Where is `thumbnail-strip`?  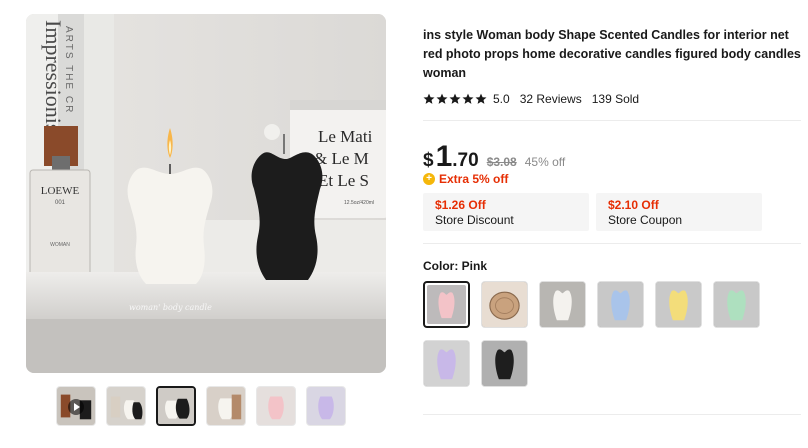 thumbnail-strip is located at coordinates (209, 408).